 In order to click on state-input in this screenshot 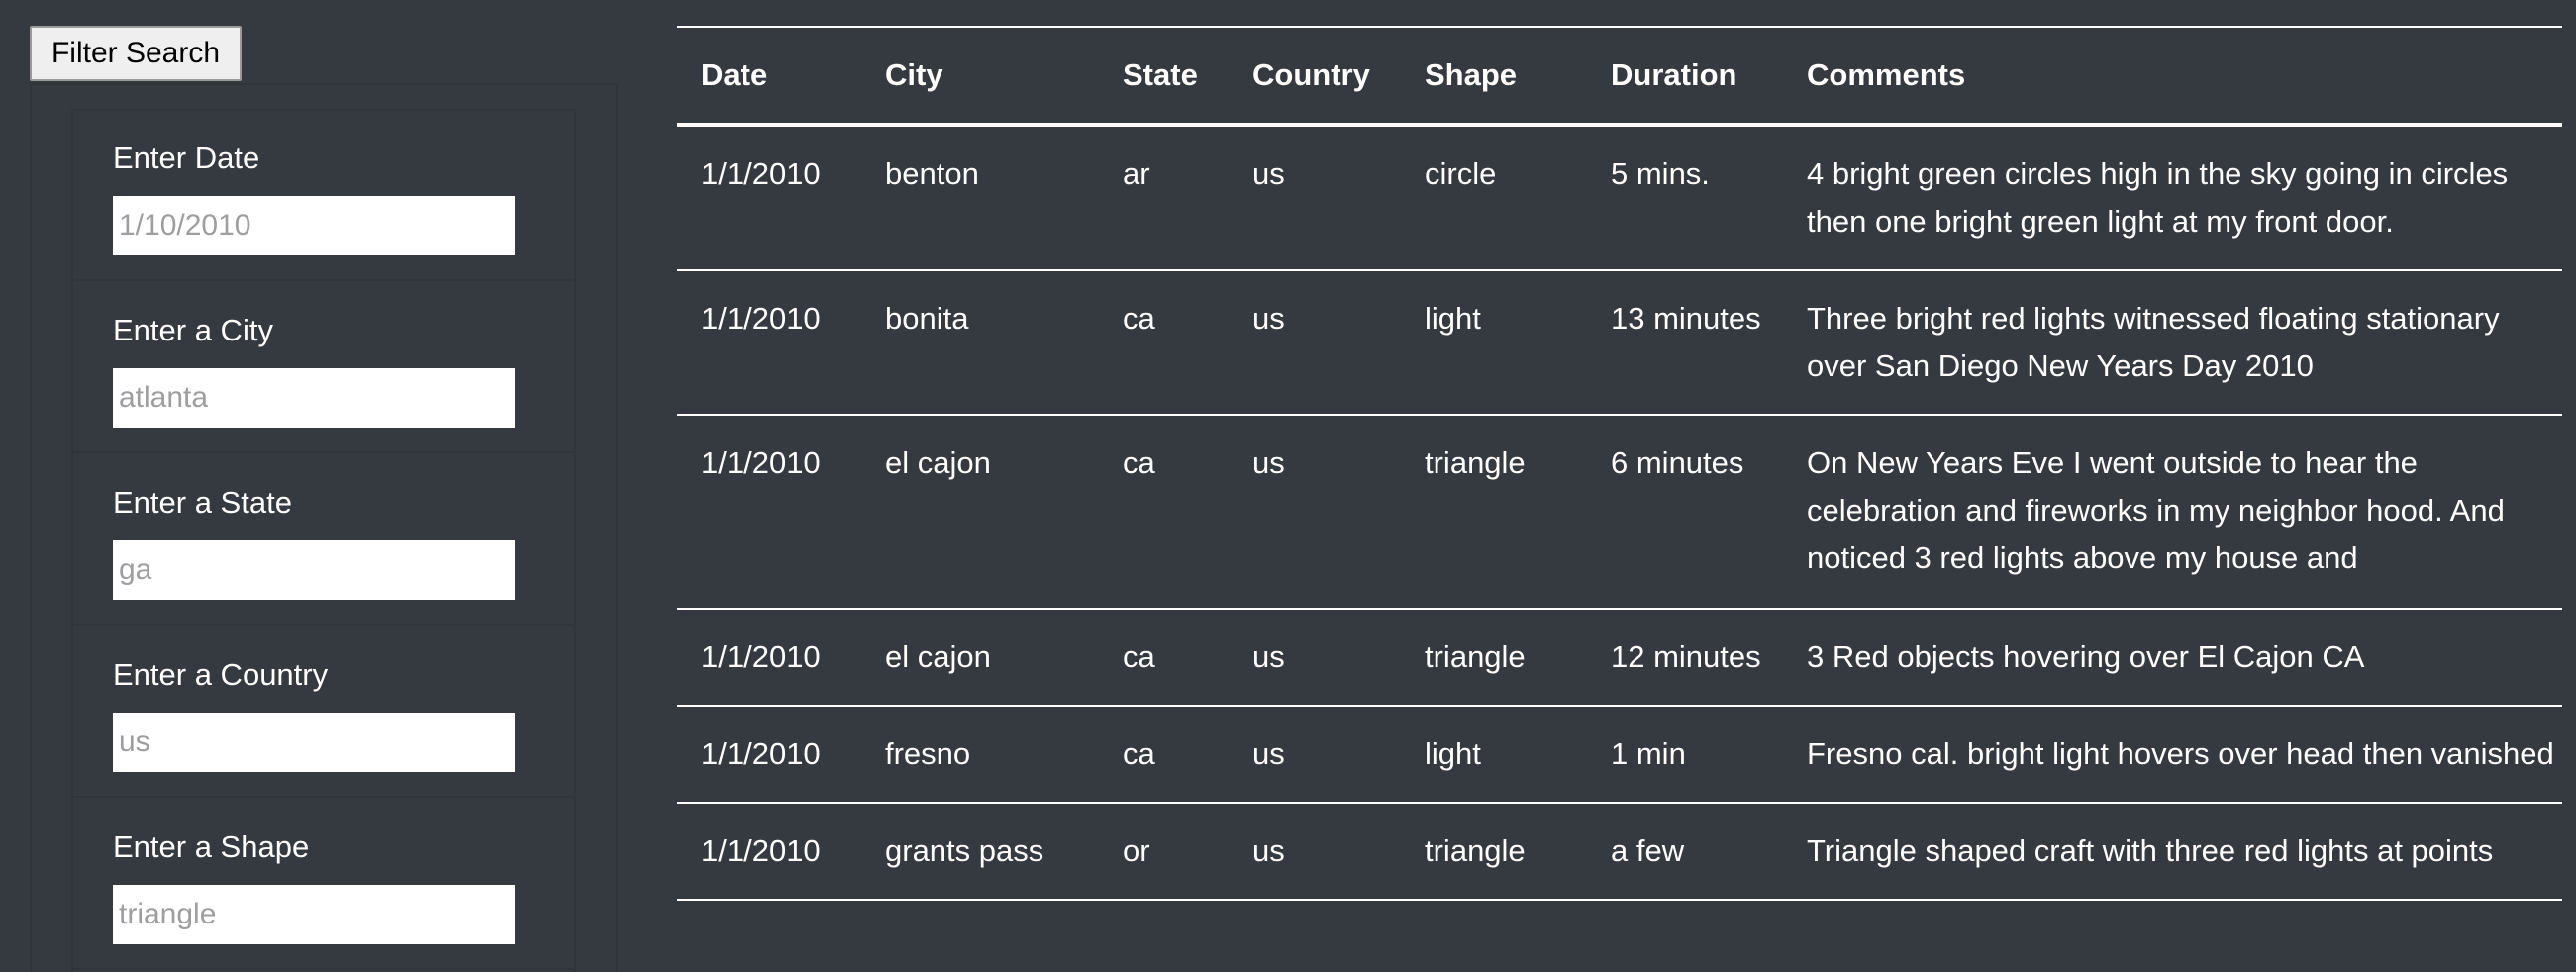, I will do `click(314, 570)`.